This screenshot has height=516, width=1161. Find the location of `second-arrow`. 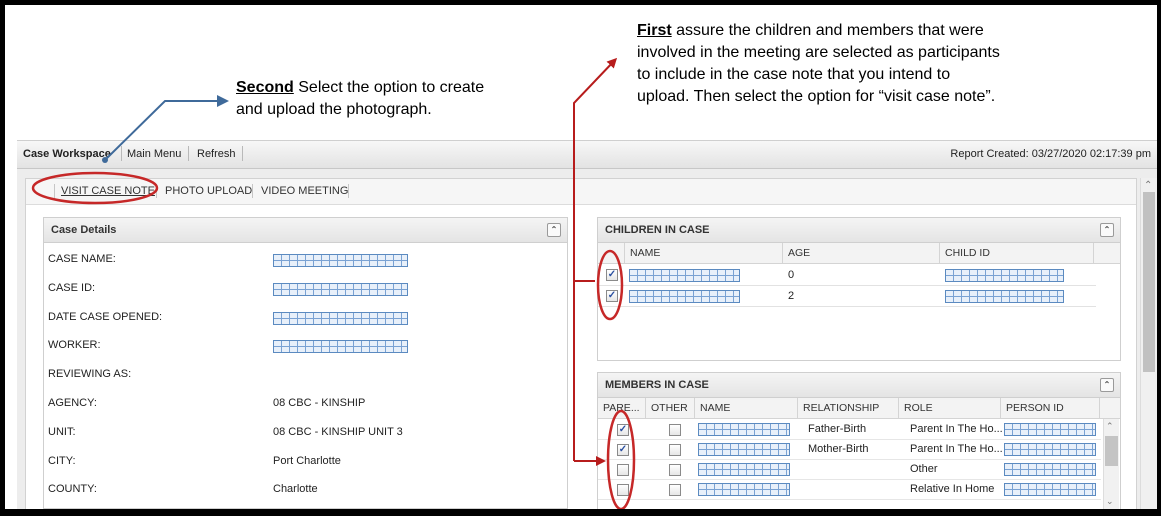

second-arrow is located at coordinates (165, 129).